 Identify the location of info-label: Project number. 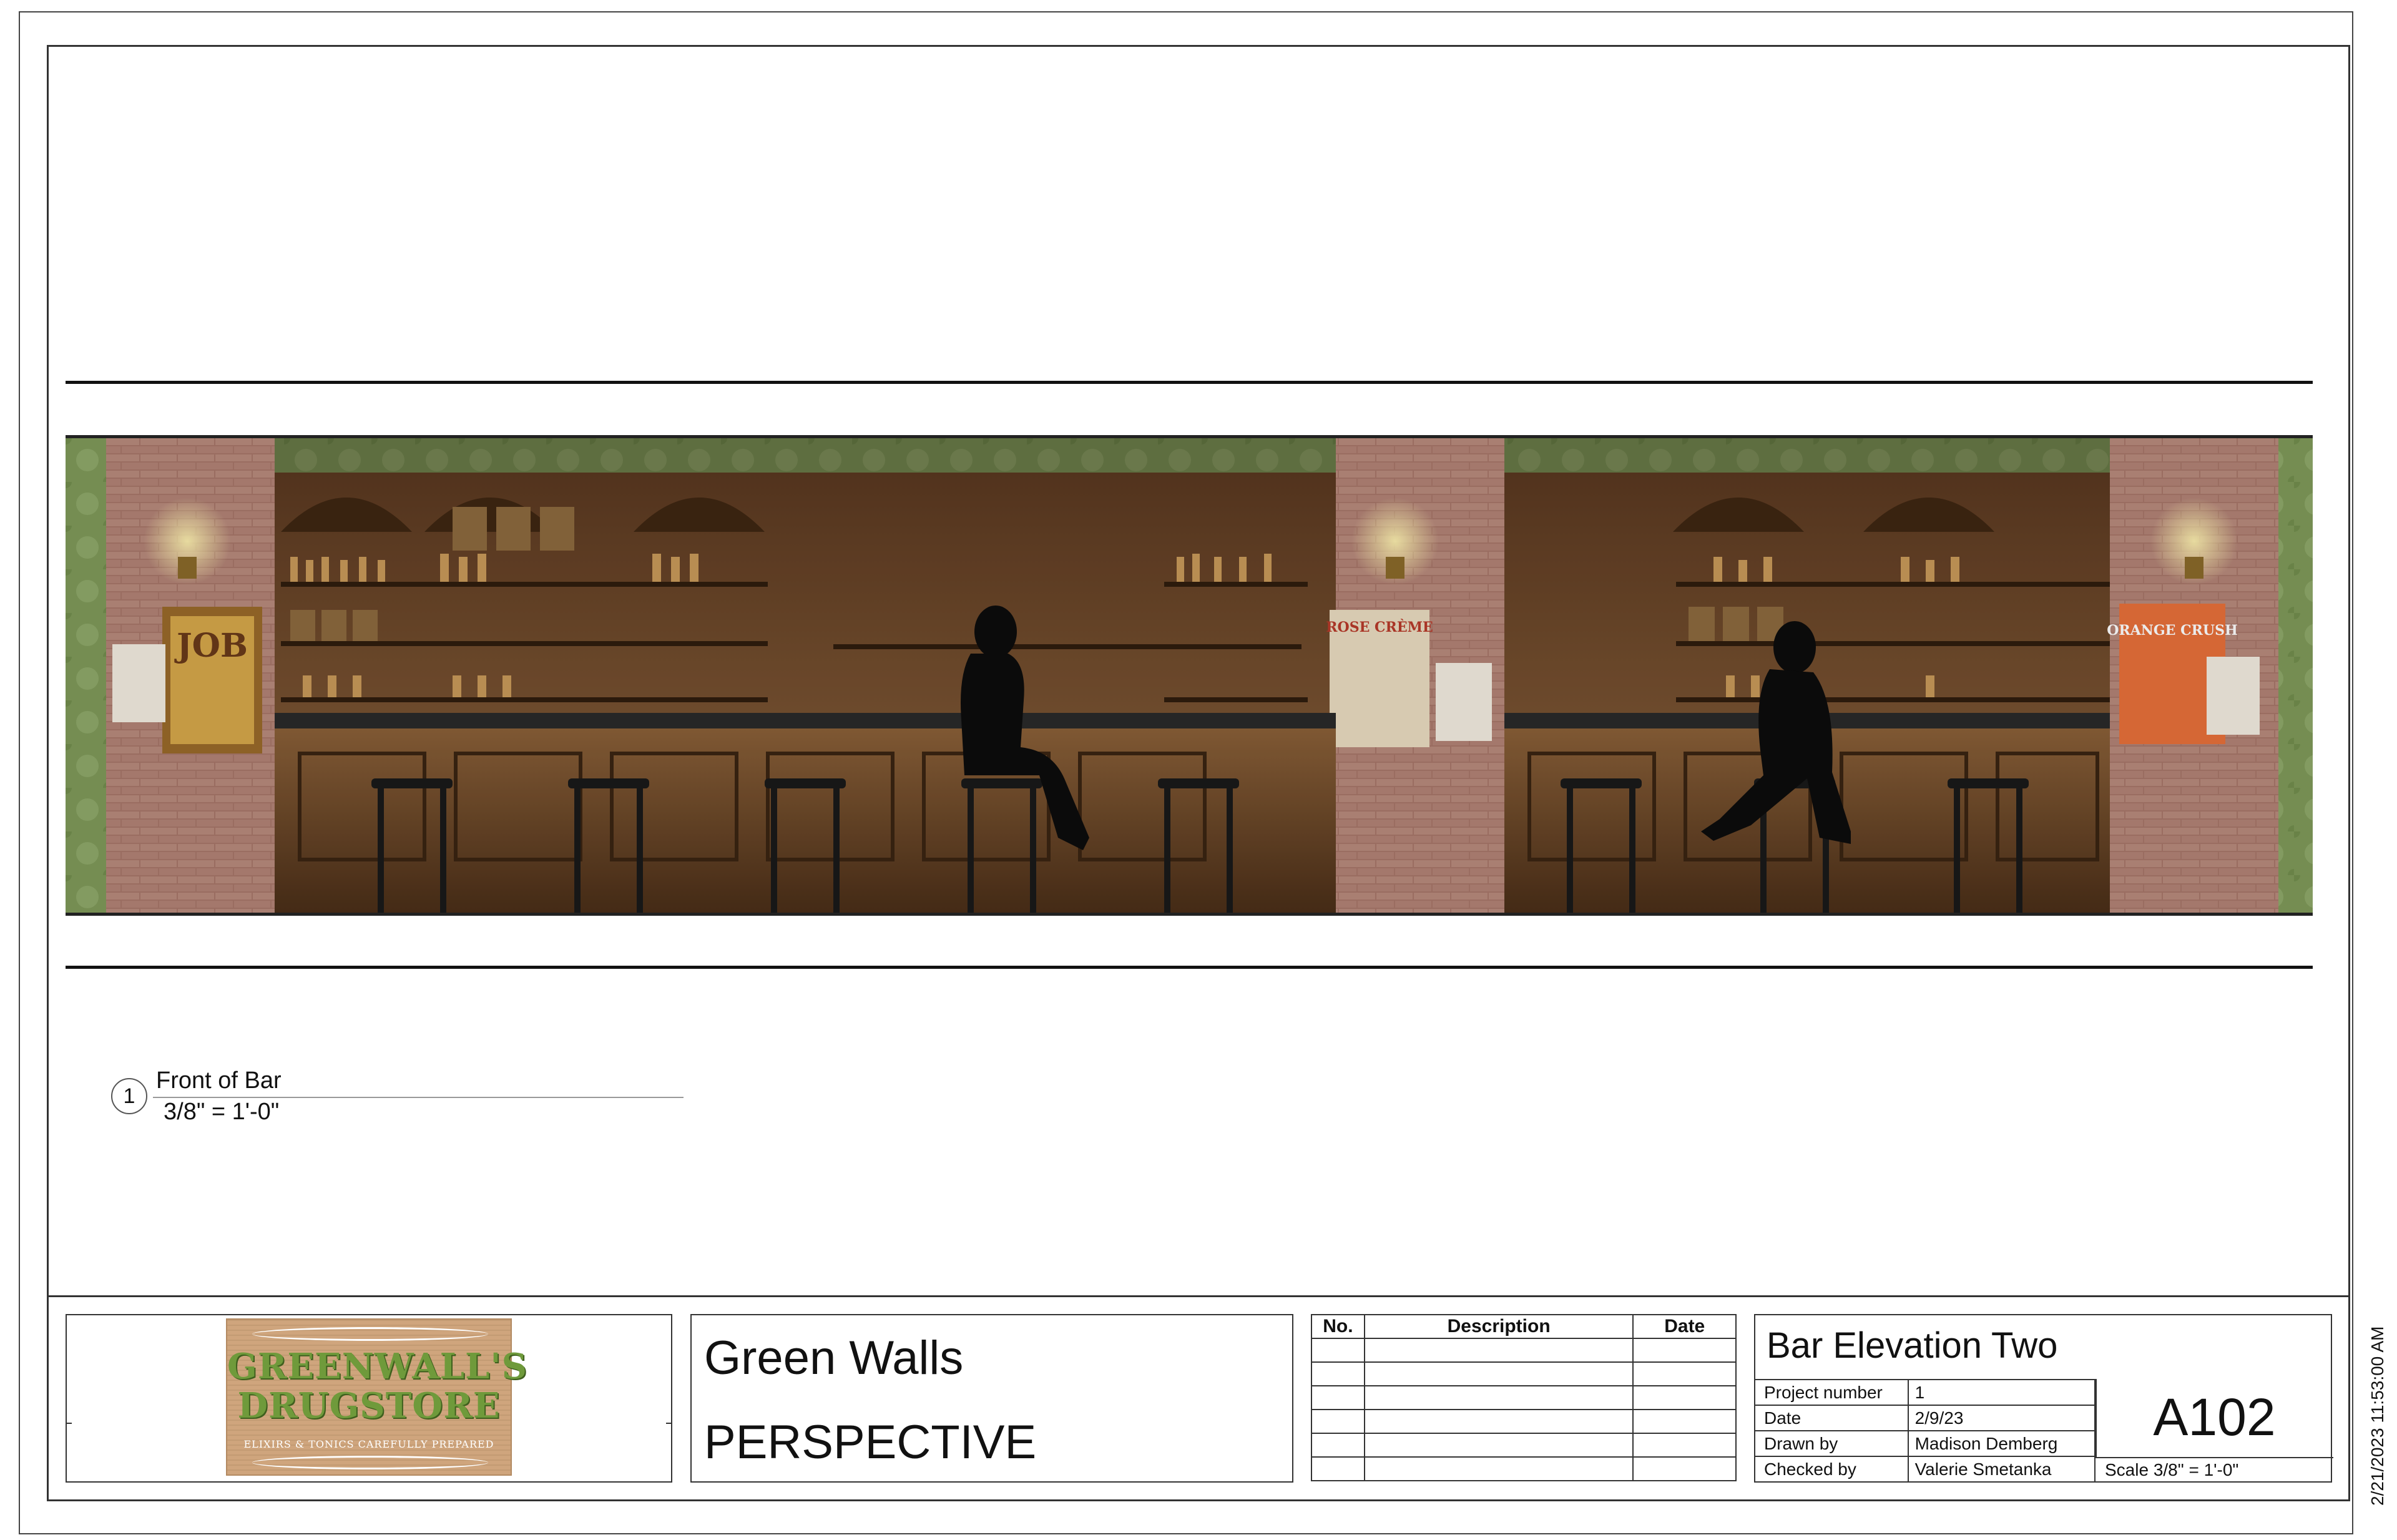
(1832, 1392).